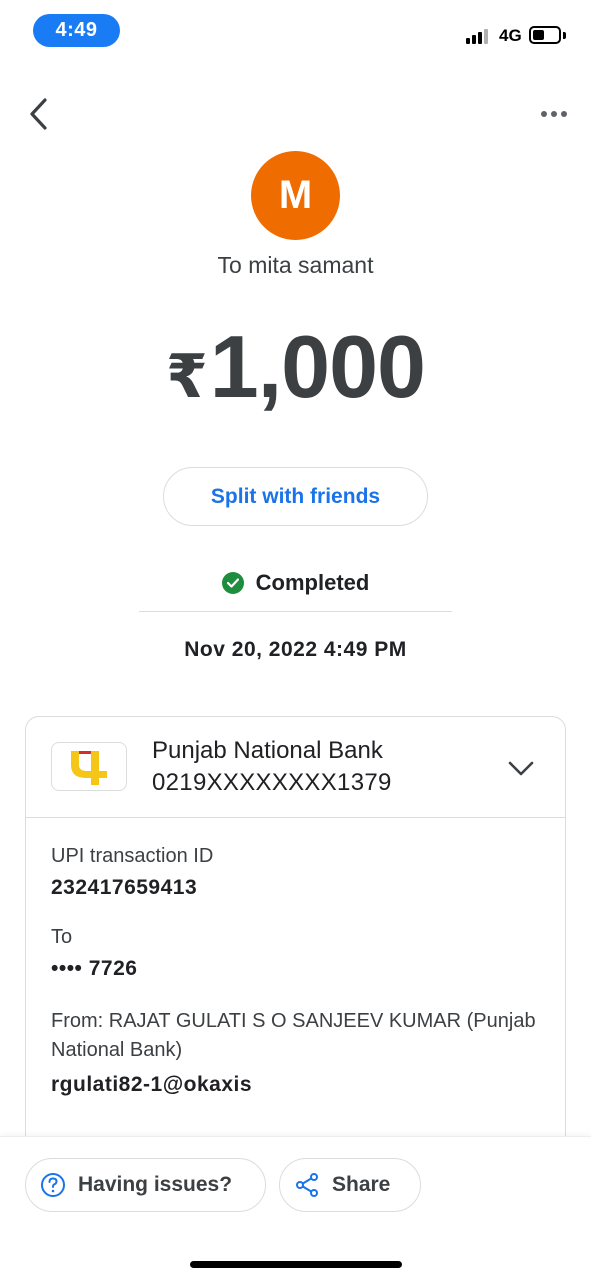  Describe the element at coordinates (545, 35) in the screenshot. I see `battery-icon` at that location.